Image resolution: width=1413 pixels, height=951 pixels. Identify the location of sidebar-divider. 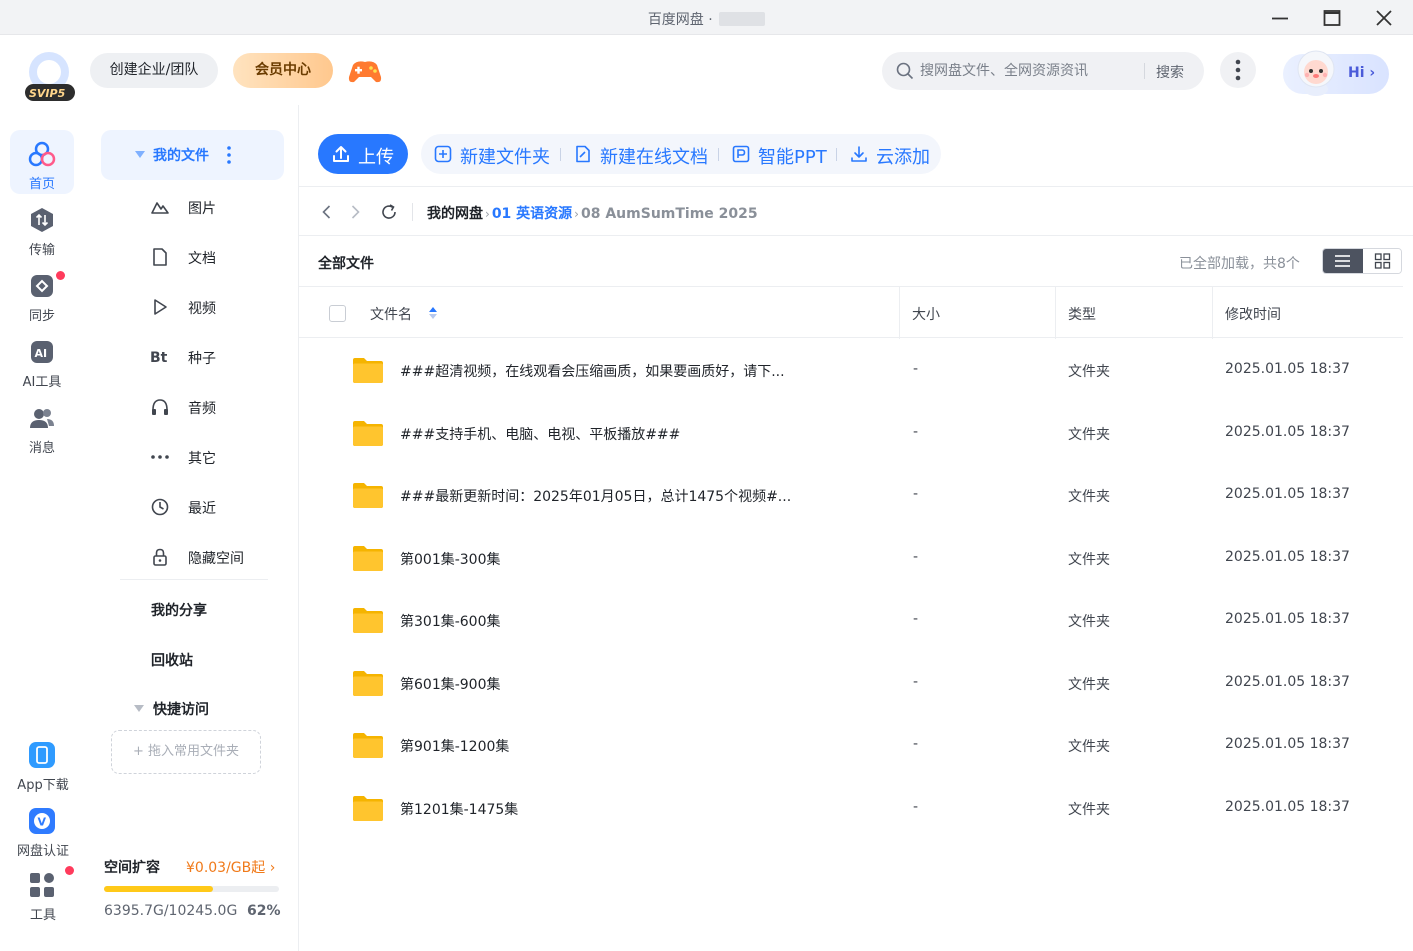
(194, 579).